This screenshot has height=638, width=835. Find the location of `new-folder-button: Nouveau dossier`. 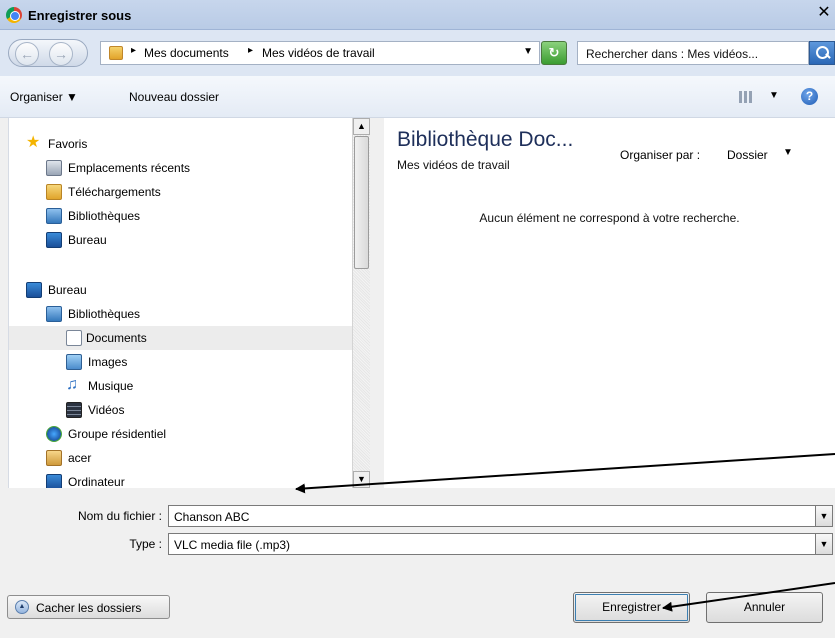

new-folder-button: Nouveau dossier is located at coordinates (174, 97).